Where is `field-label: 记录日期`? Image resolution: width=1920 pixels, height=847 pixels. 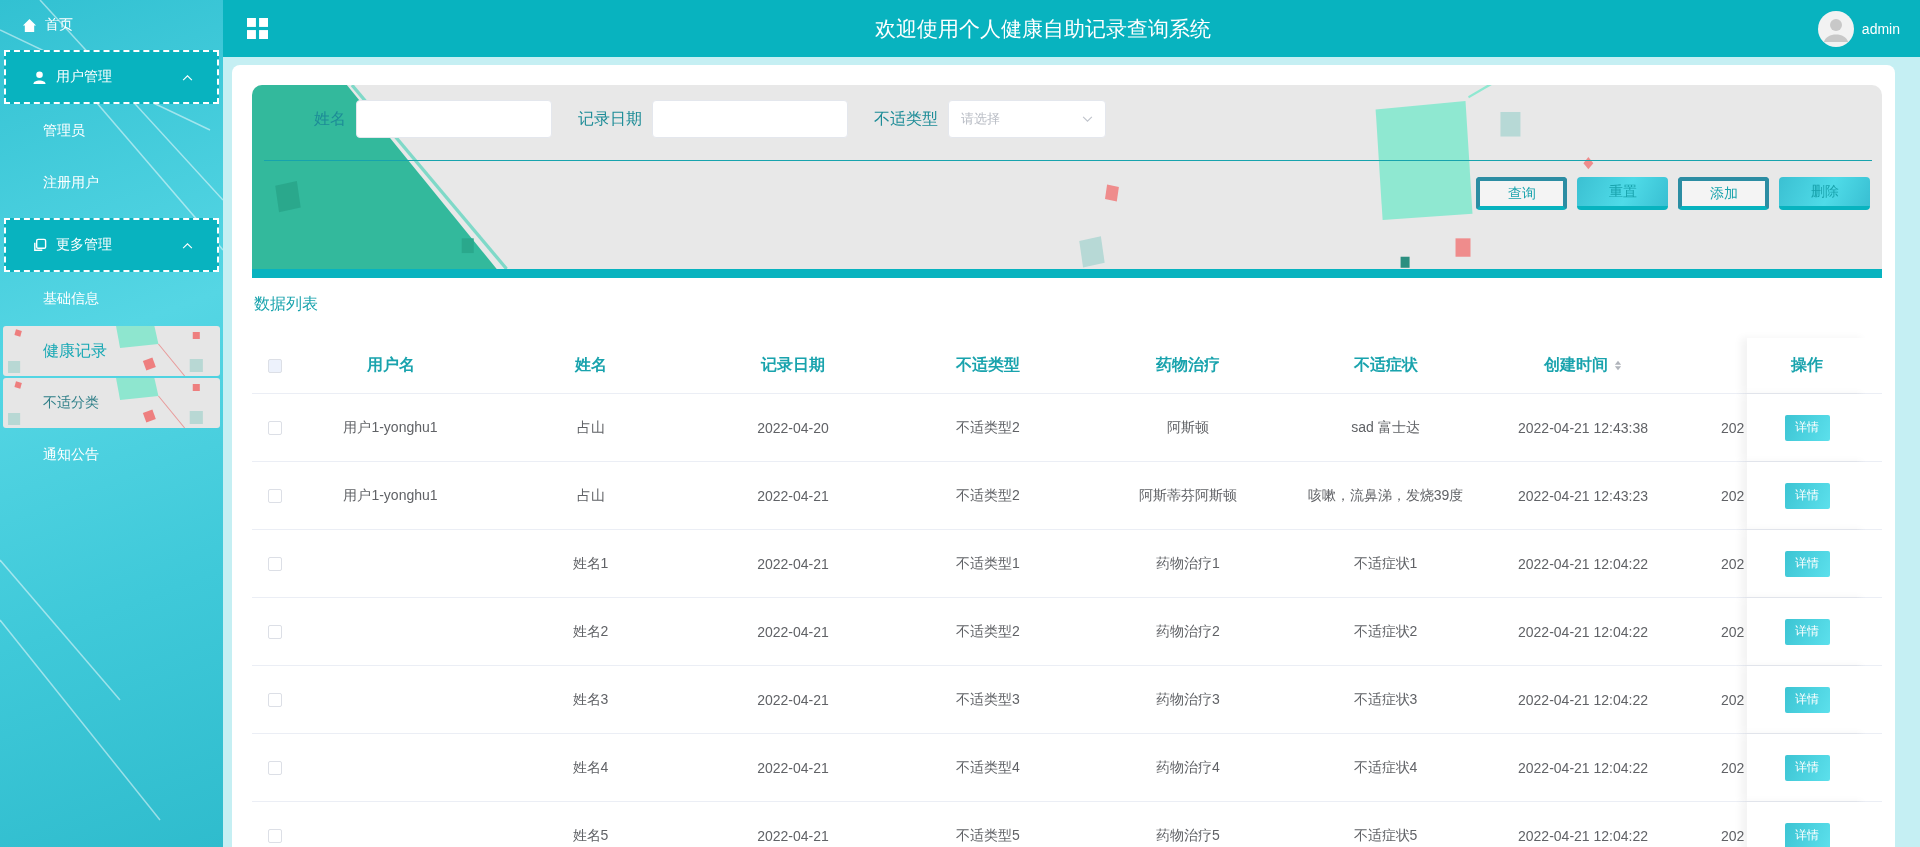 field-label: 记录日期 is located at coordinates (610, 118).